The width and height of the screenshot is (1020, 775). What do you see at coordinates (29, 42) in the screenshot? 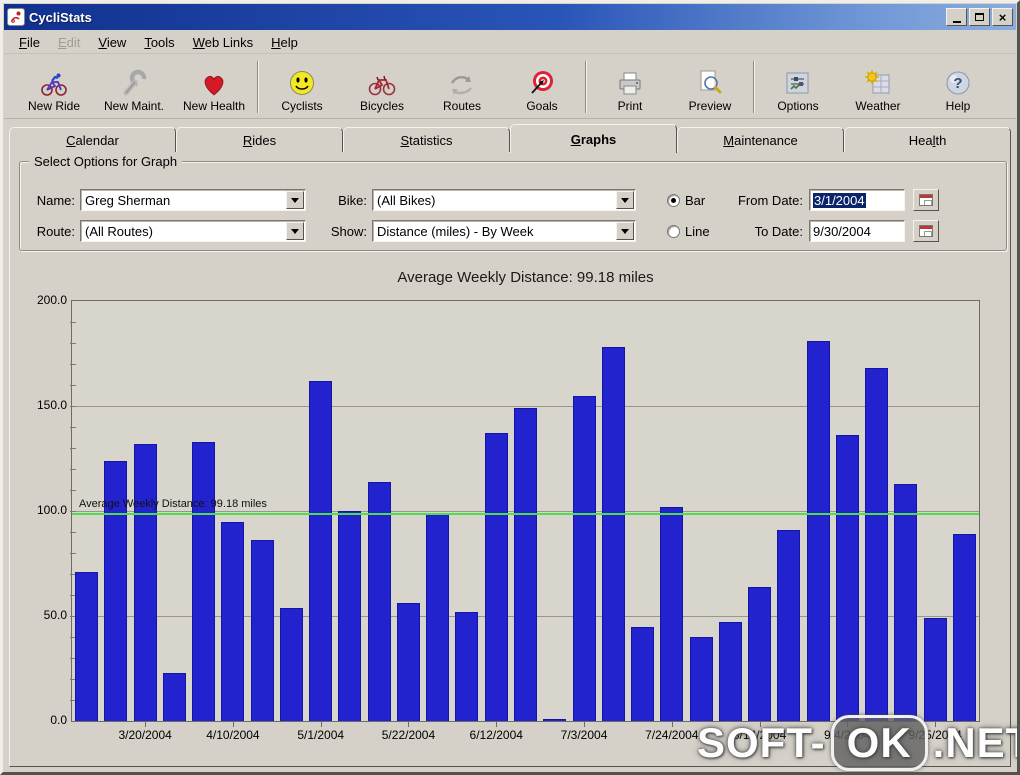
I see `menu-file: File` at bounding box center [29, 42].